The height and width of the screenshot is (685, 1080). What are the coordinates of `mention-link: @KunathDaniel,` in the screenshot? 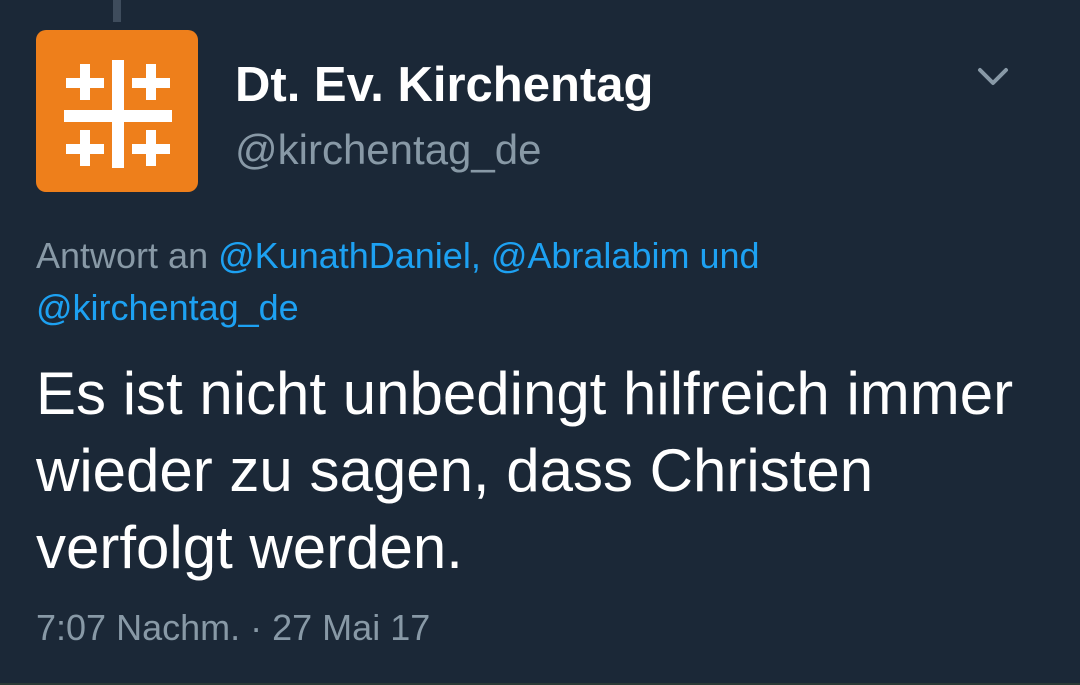 It's located at (349, 255).